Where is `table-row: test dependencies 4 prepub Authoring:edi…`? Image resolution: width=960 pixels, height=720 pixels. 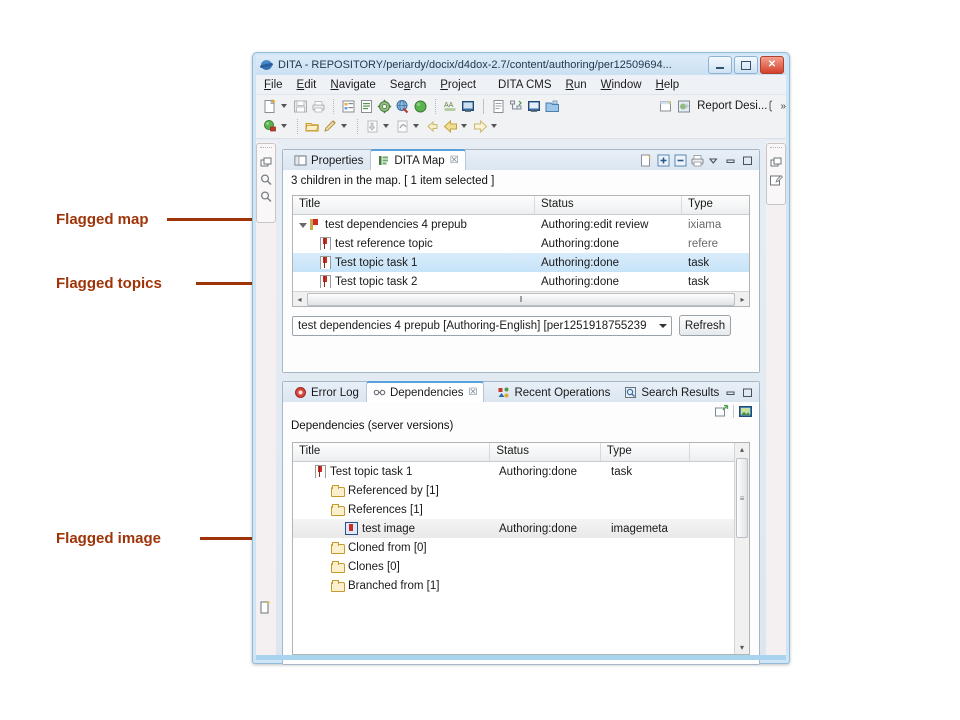
table-row: test dependencies 4 prepub Authoring:edi… is located at coordinates (521, 224).